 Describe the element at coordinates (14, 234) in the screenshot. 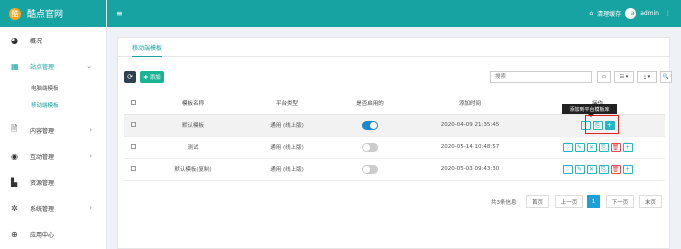

I see `globe-icon: ⊕` at that location.